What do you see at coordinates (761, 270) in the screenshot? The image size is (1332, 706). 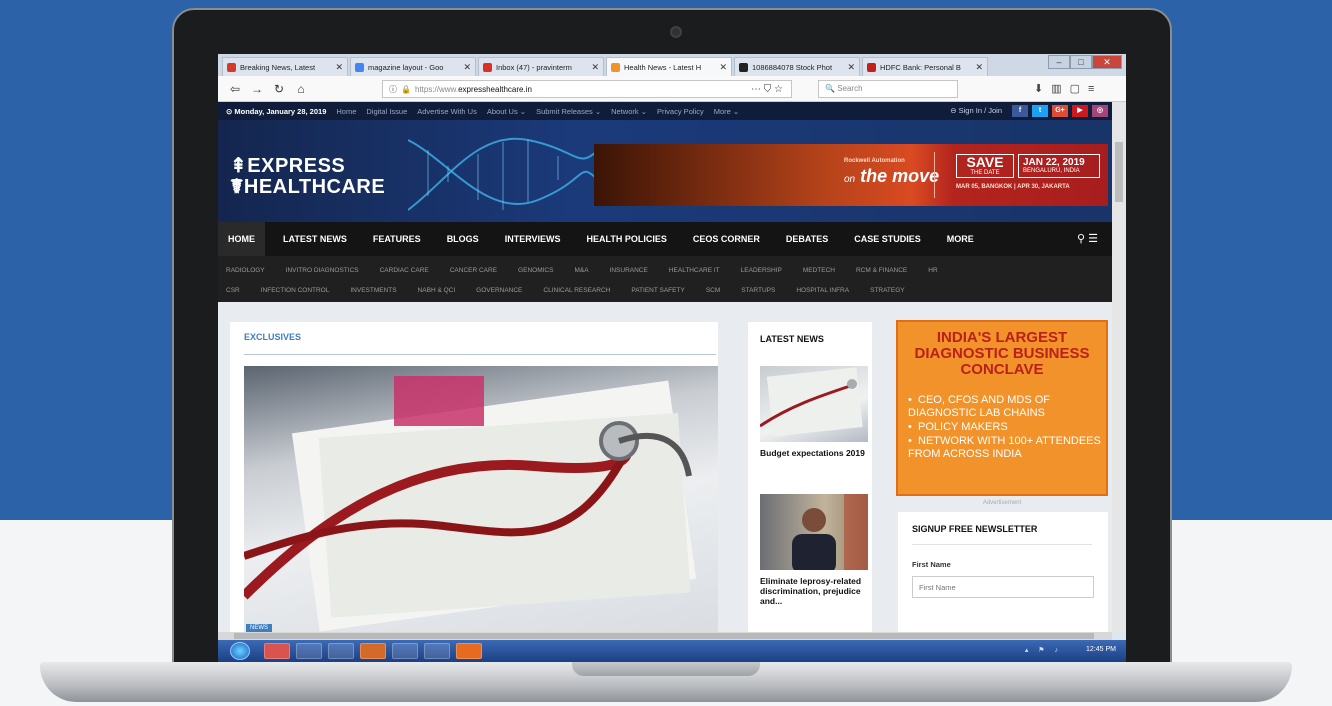 I see `category-item: LEADERSHIP` at bounding box center [761, 270].